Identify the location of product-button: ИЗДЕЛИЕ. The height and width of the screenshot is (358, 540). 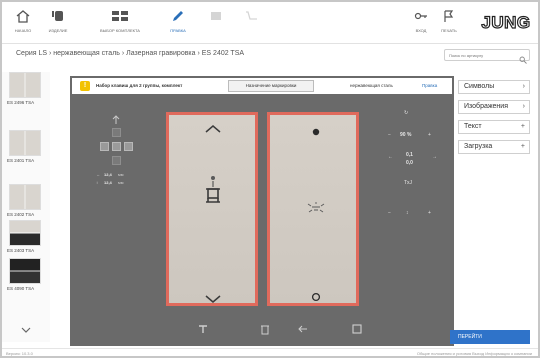
(58, 24).